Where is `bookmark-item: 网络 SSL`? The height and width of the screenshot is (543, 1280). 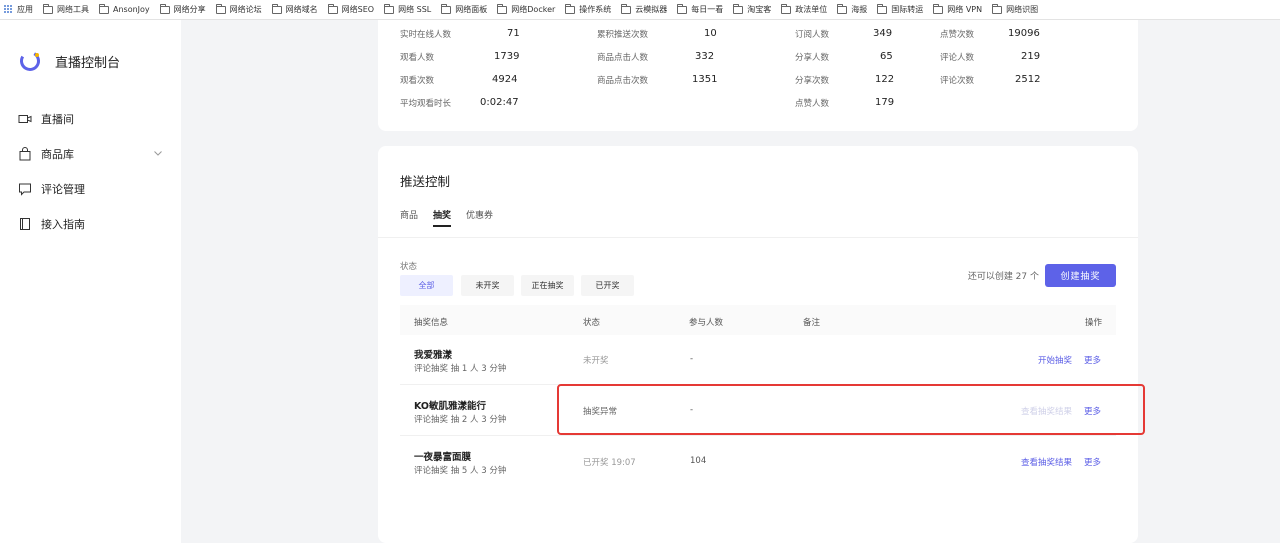 bookmark-item: 网络 SSL is located at coordinates (408, 9).